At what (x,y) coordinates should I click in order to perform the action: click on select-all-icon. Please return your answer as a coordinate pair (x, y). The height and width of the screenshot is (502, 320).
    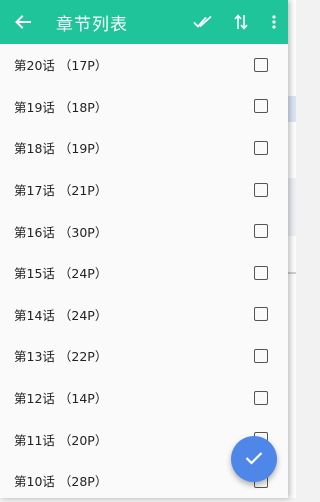
    Looking at the image, I should click on (203, 22).